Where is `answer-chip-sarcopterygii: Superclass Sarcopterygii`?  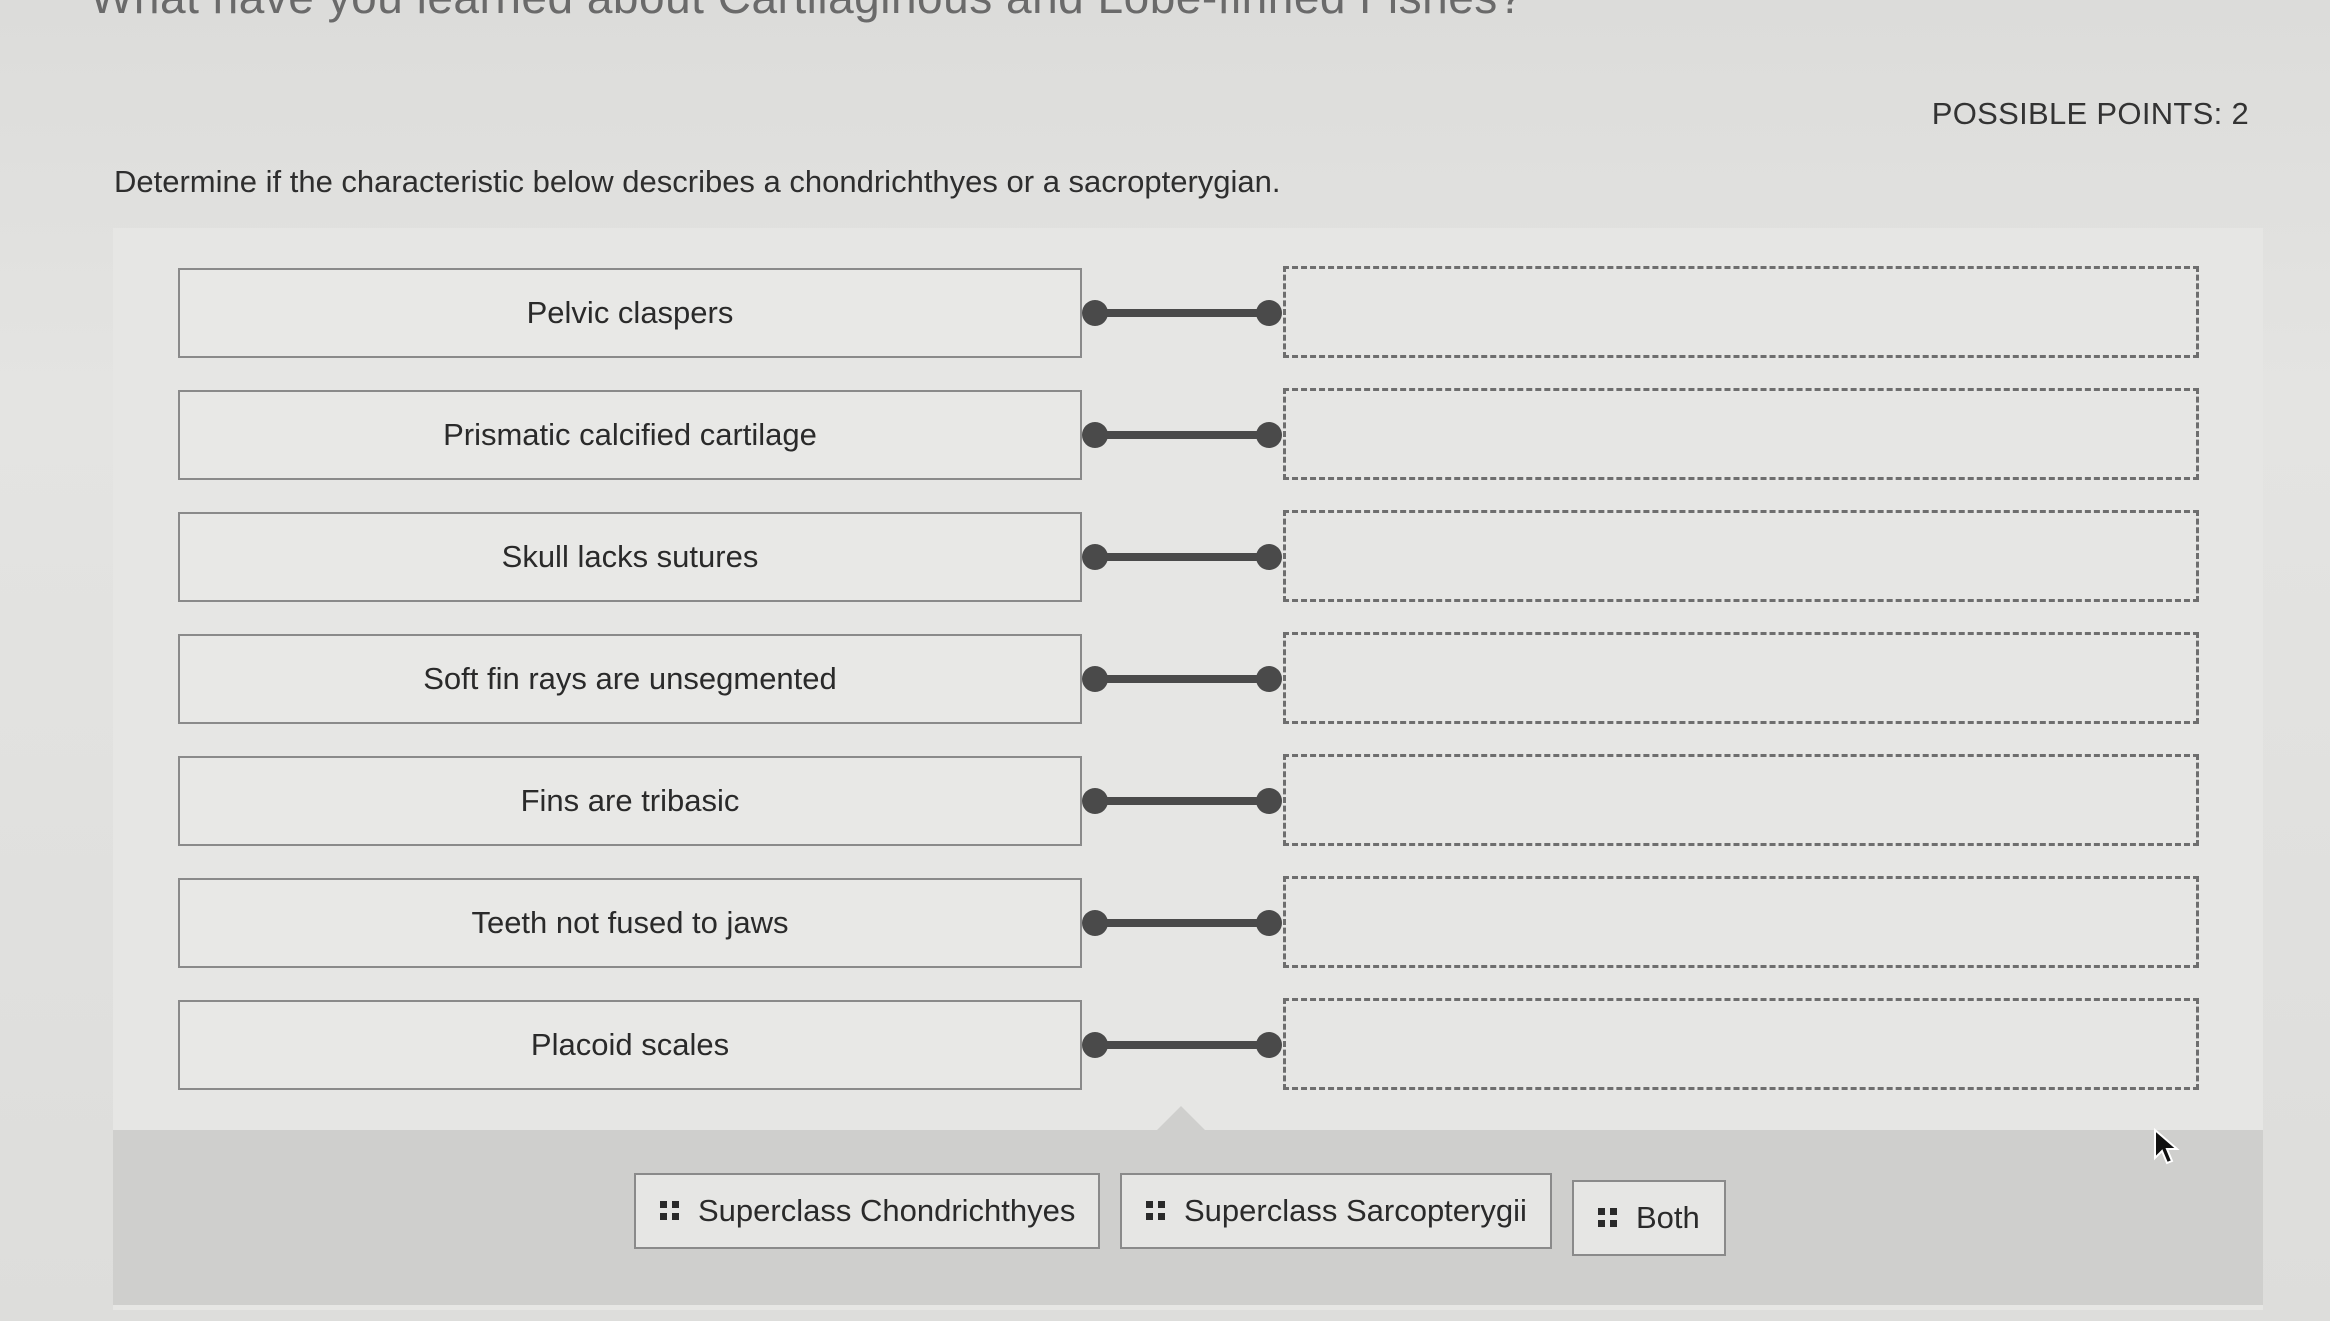
answer-chip-sarcopterygii: Superclass Sarcopterygii is located at coordinates (1336, 1211).